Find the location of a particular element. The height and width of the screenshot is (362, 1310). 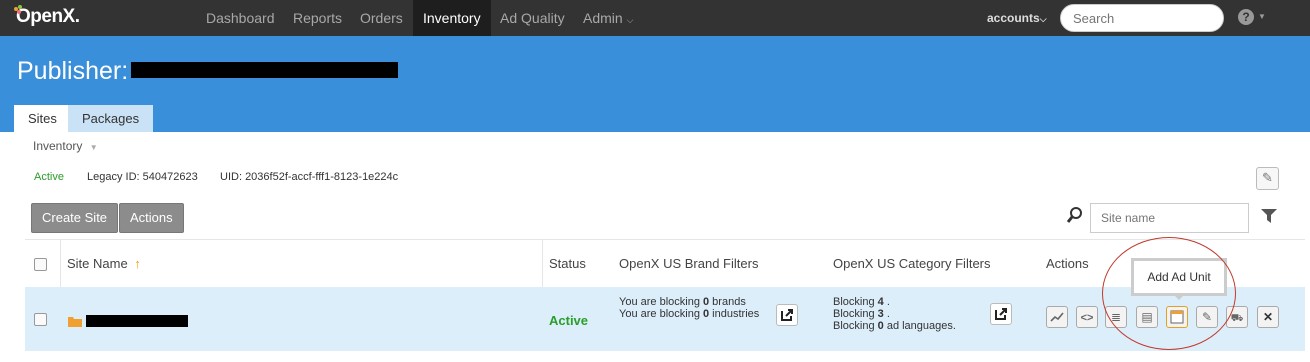

filter-icon is located at coordinates (1269, 216).